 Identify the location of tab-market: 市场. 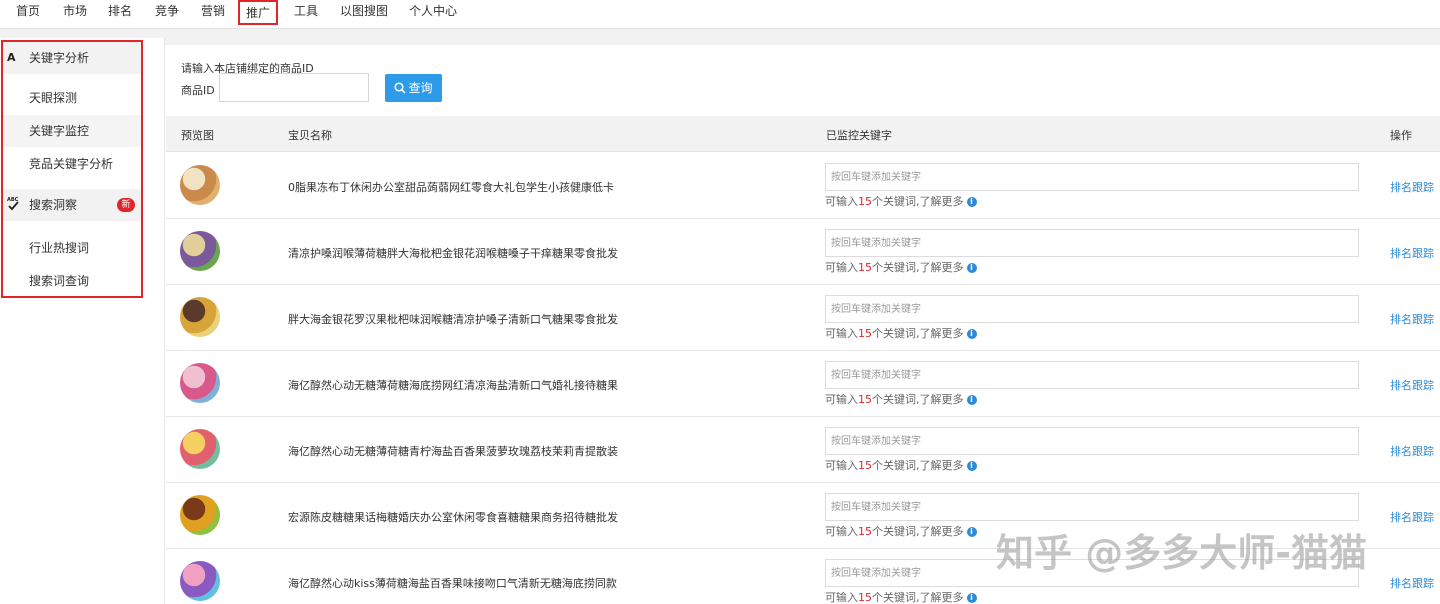
(75, 12).